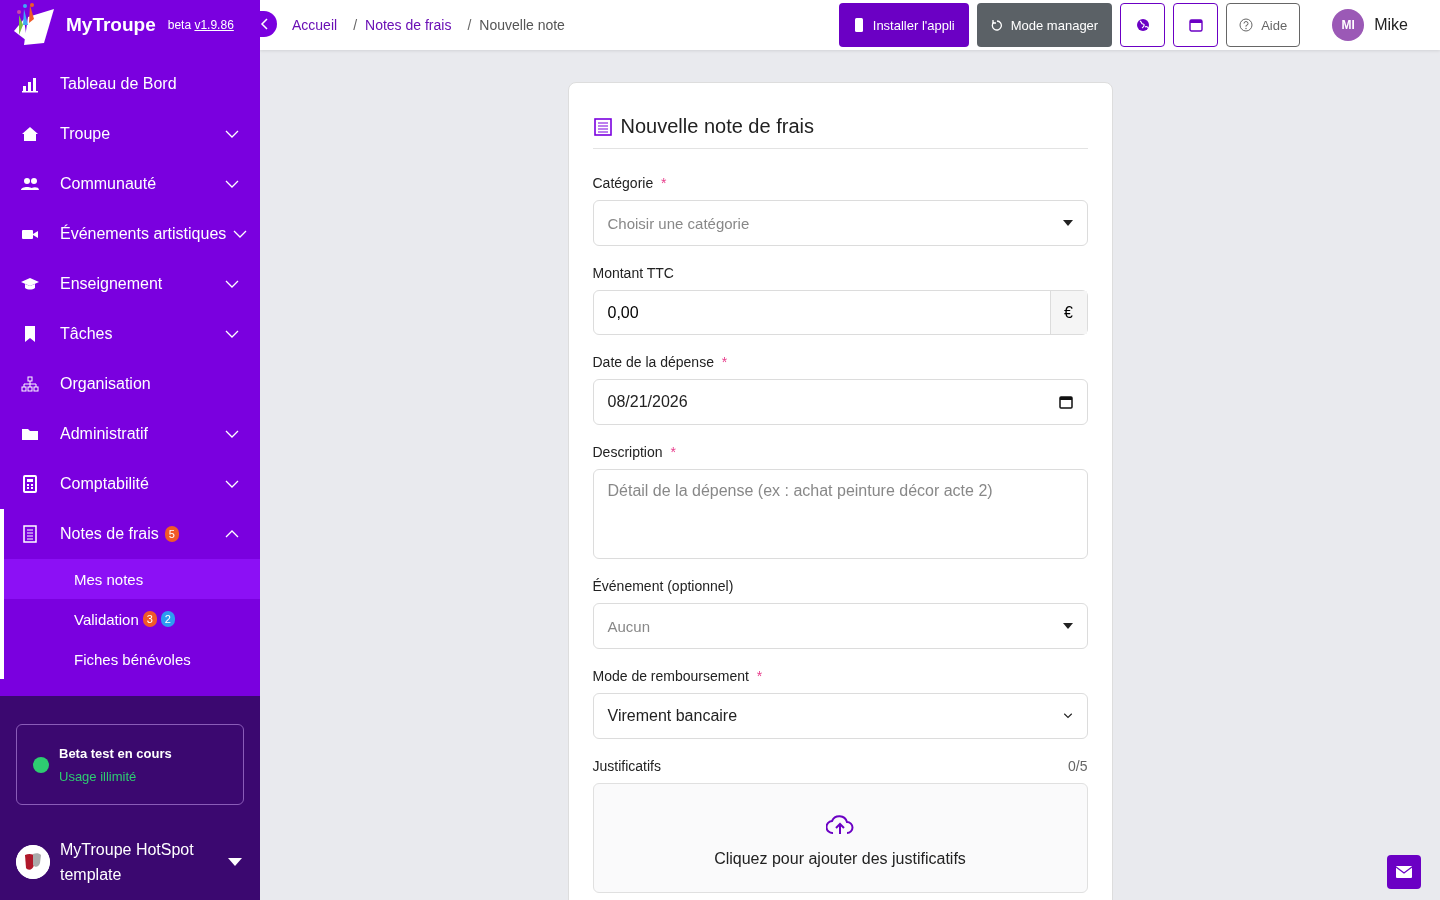  Describe the element at coordinates (130, 234) in the screenshot. I see `sidebar-item: Événements artistiques` at that location.